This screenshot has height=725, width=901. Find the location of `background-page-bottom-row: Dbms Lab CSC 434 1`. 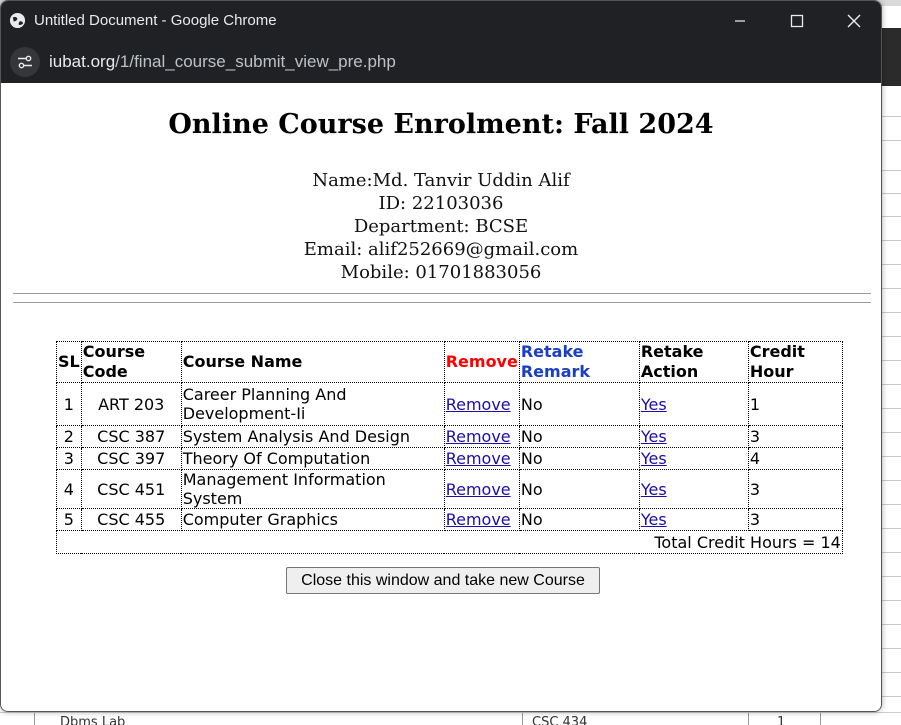

background-page-bottom-row: Dbms Lab CSC 434 1 is located at coordinates (450, 718).